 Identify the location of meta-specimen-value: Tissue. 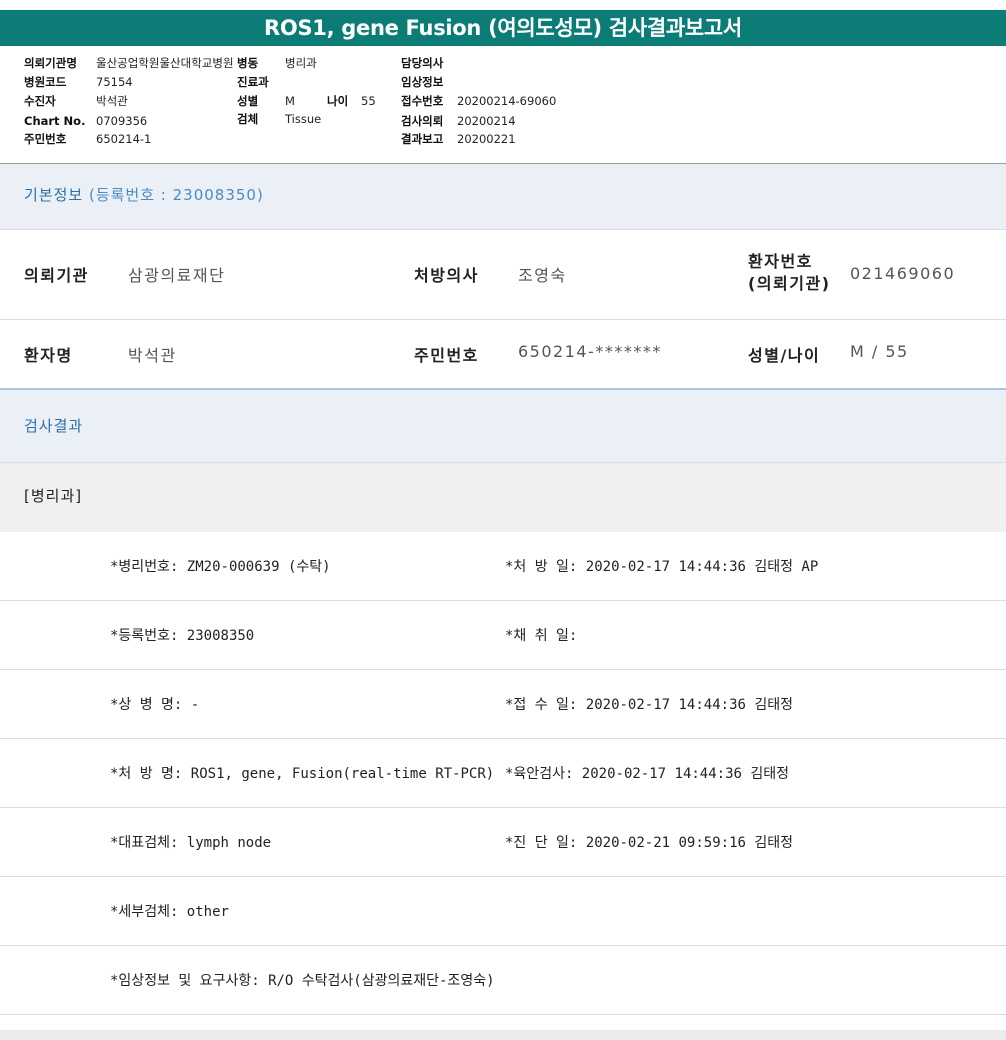
(303, 119).